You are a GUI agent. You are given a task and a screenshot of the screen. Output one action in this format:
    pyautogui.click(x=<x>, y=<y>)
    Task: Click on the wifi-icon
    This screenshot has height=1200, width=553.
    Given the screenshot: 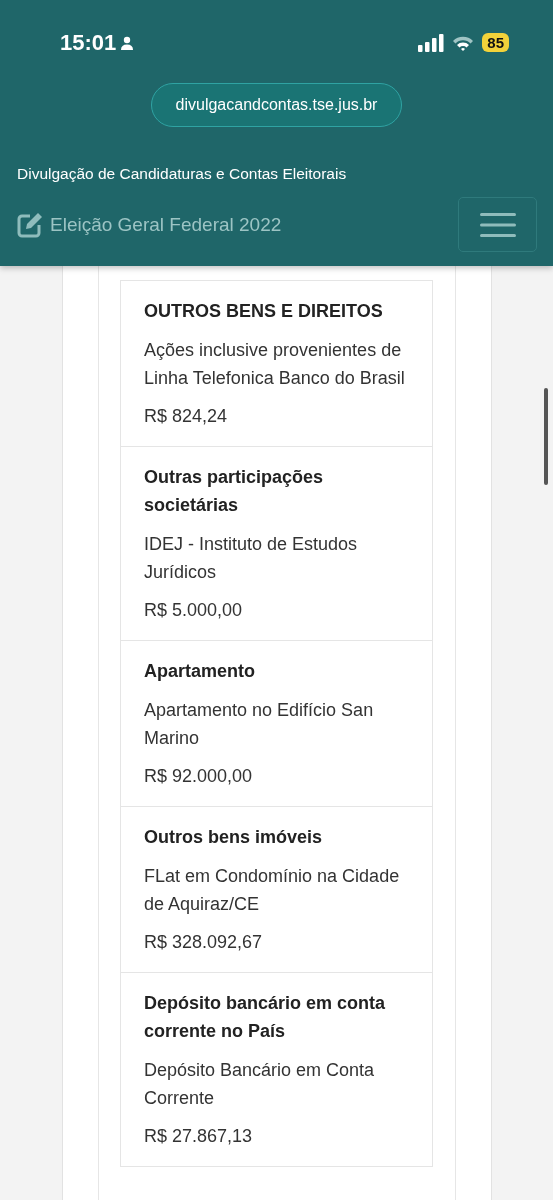 What is the action you would take?
    pyautogui.click(x=463, y=42)
    